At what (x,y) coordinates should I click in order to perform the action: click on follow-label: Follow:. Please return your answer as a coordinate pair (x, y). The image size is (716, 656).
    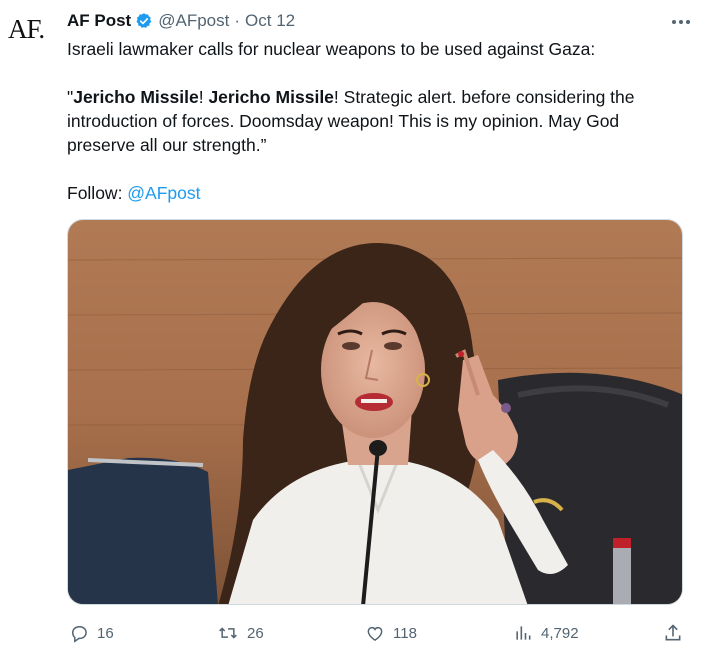
    Looking at the image, I should click on (97, 193).